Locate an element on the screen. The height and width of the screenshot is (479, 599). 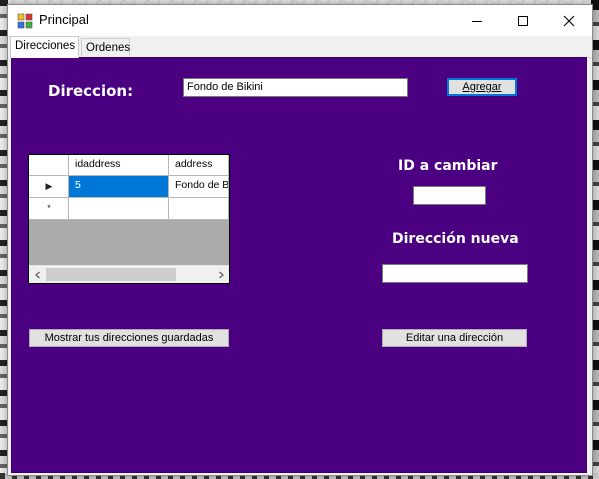
direccion-nueva-label: Dirección nueva is located at coordinates (455, 239).